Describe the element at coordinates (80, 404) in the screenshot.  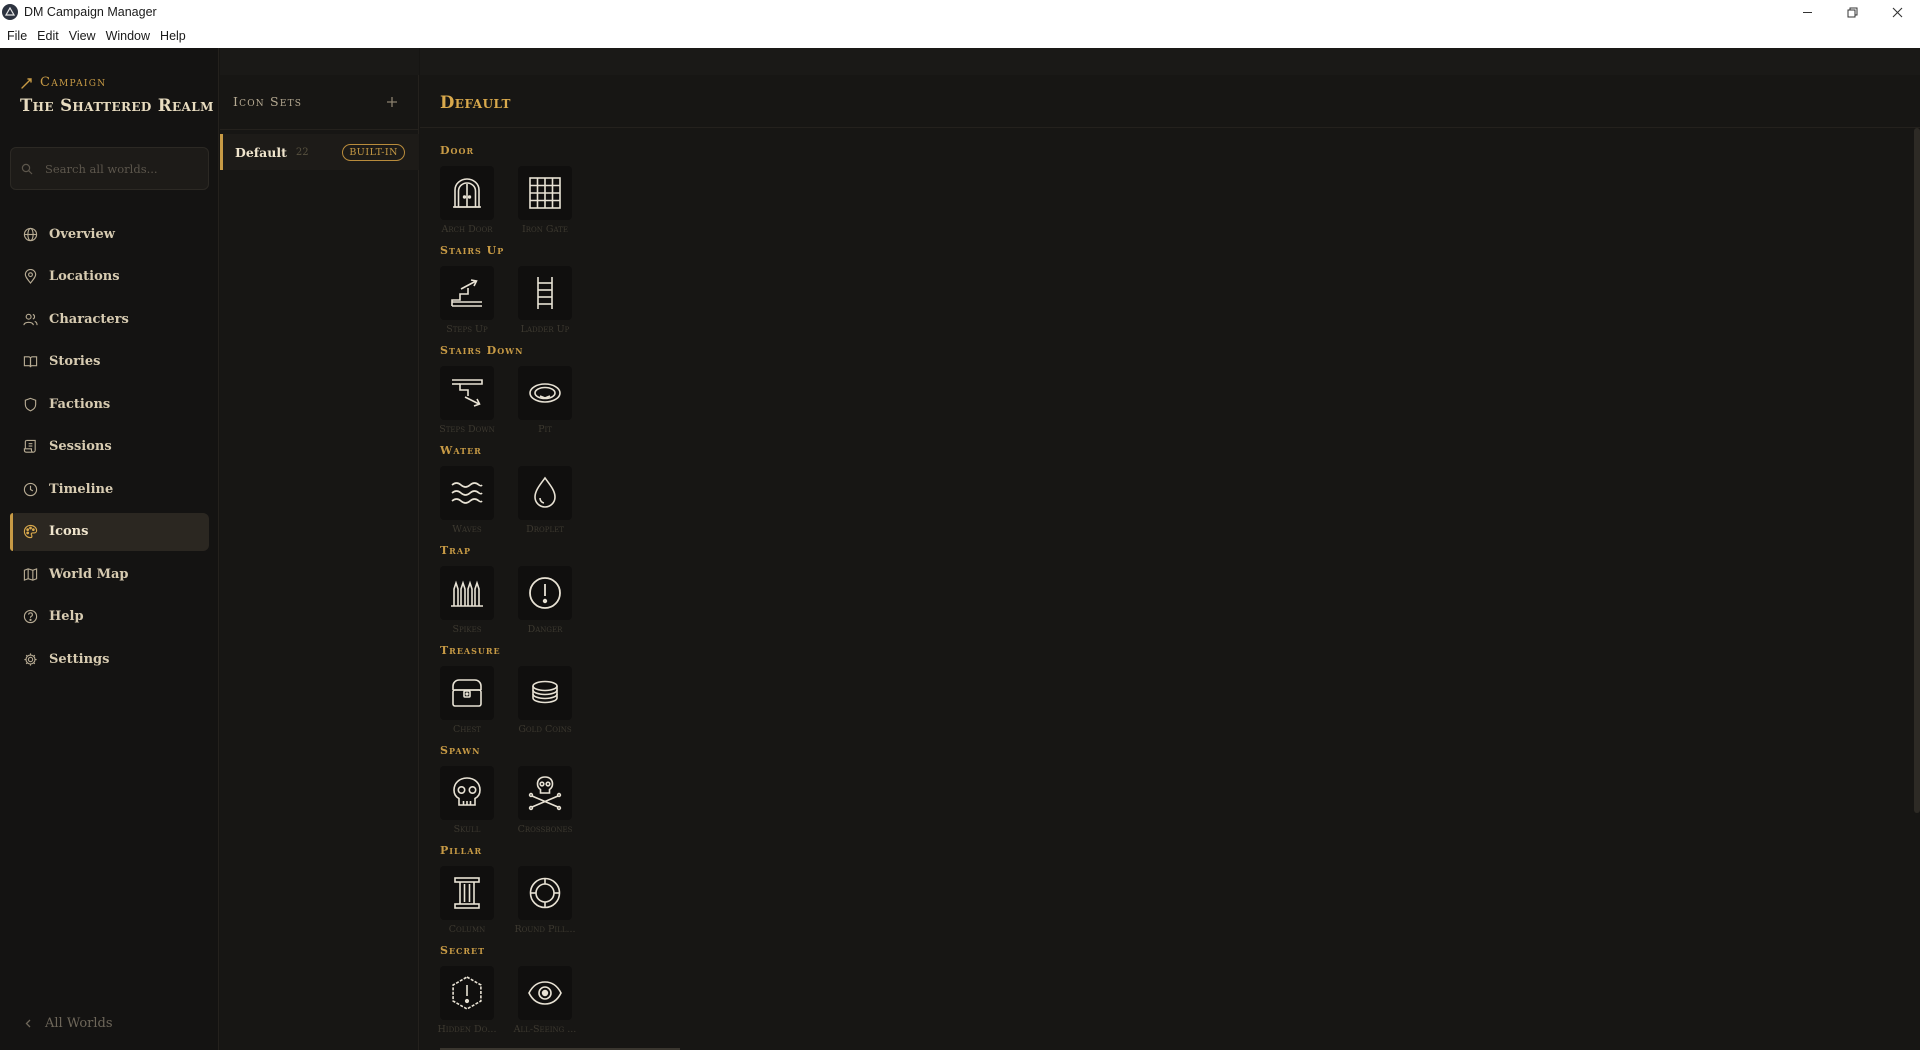
I see `nav-label: Factions` at that location.